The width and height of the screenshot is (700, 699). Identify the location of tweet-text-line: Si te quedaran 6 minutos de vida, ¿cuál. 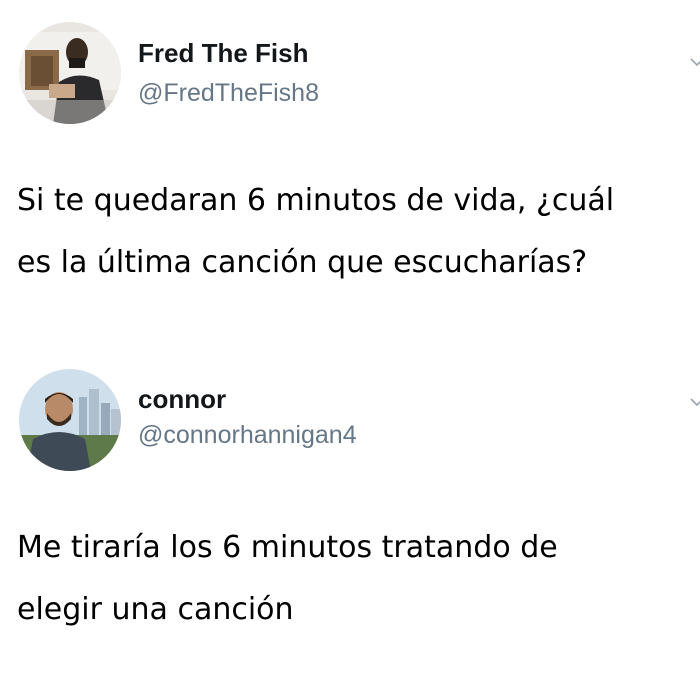
(316, 200).